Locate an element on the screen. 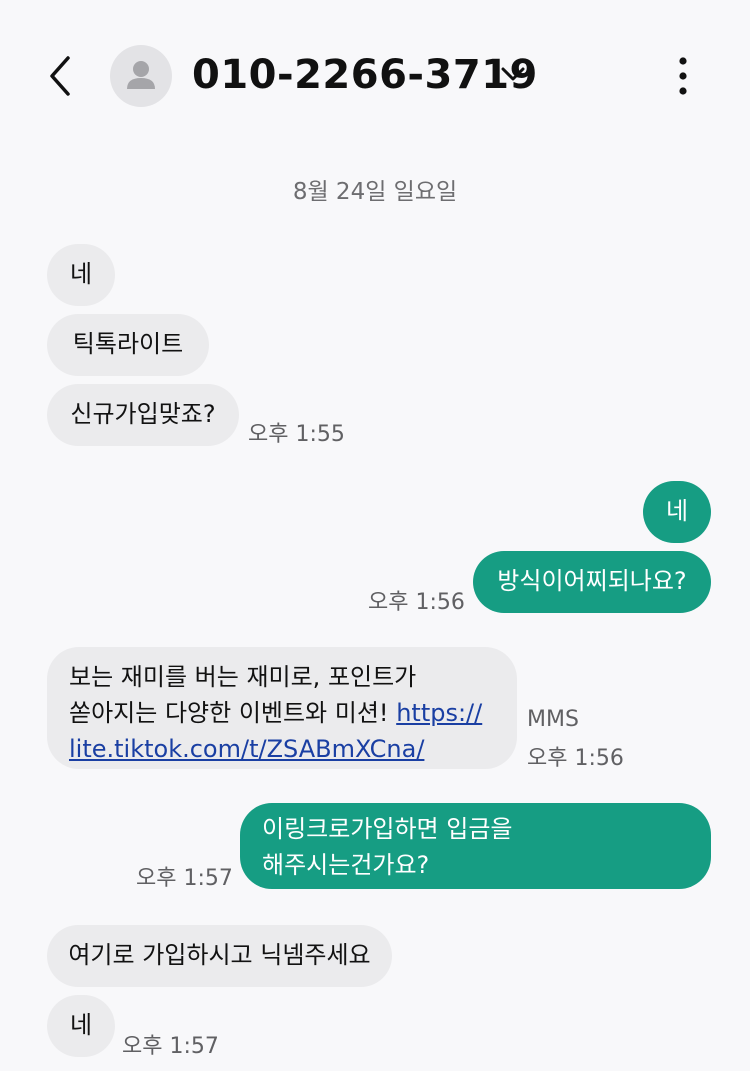 The height and width of the screenshot is (1071, 750). message-link: lite.tiktok.com/t/ZSABmXCna/ is located at coordinates (246, 749).